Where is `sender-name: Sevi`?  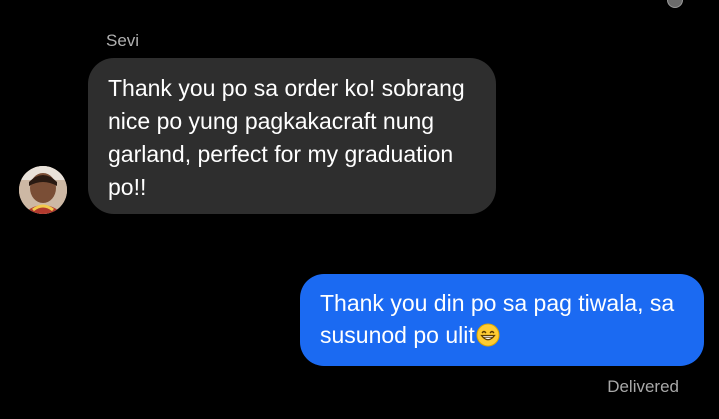 sender-name: Sevi is located at coordinates (123, 40).